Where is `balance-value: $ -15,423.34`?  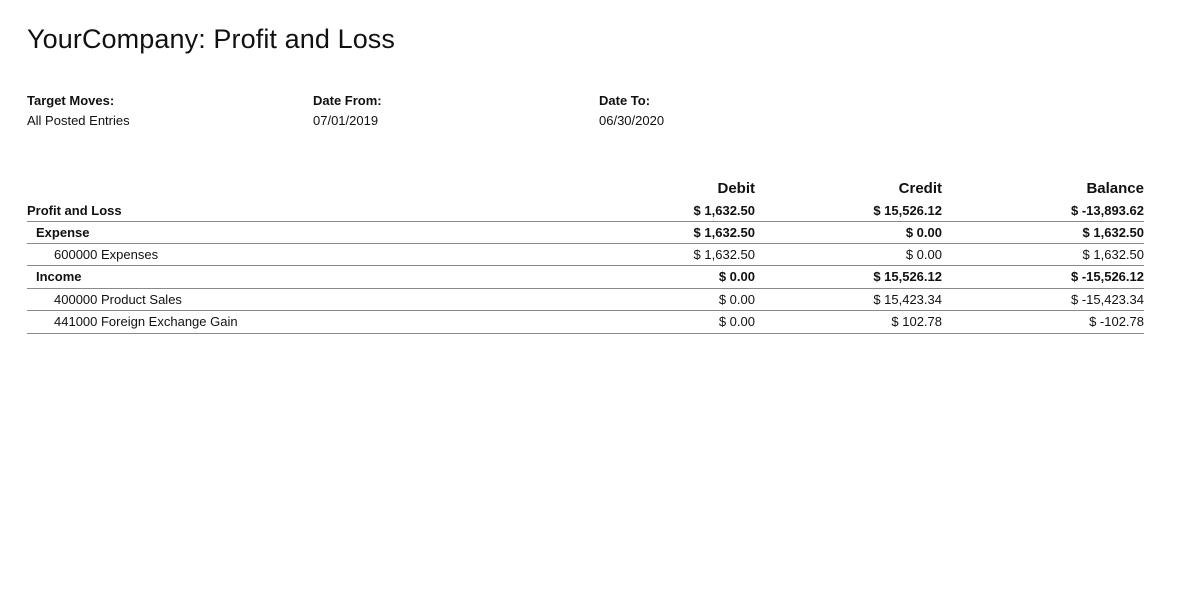
balance-value: $ -15,423.34 is located at coordinates (1043, 299).